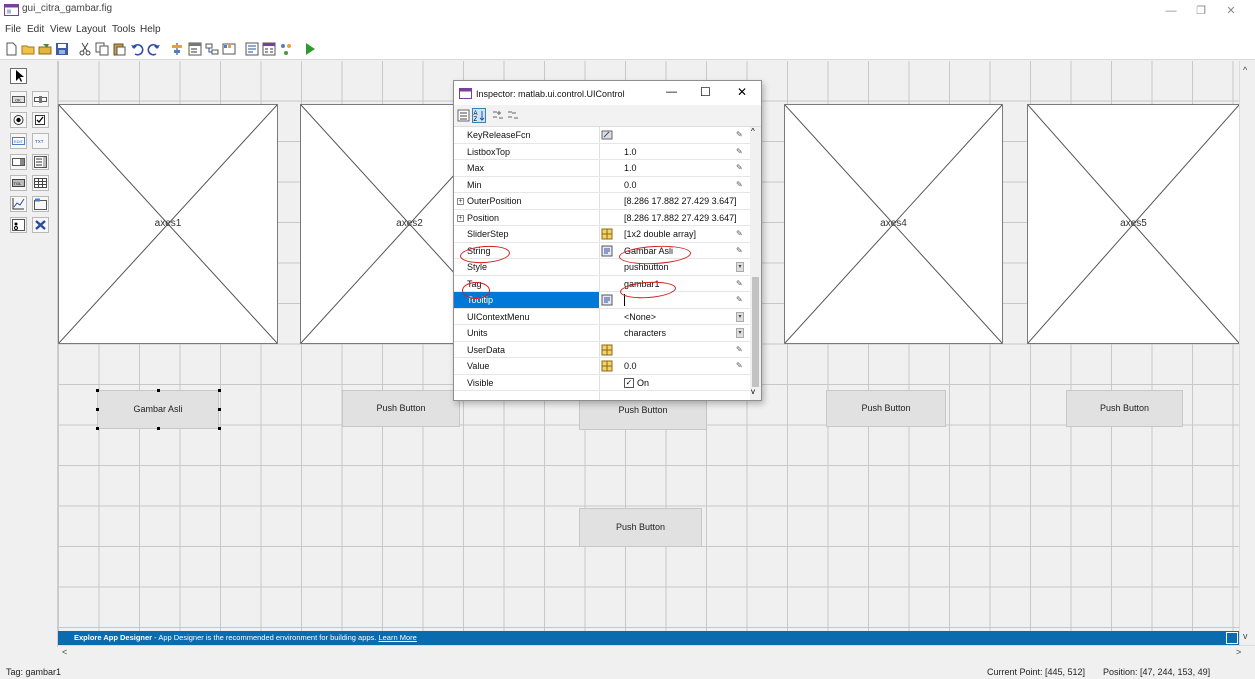  I want to click on slider-tool-icon, so click(40, 99).